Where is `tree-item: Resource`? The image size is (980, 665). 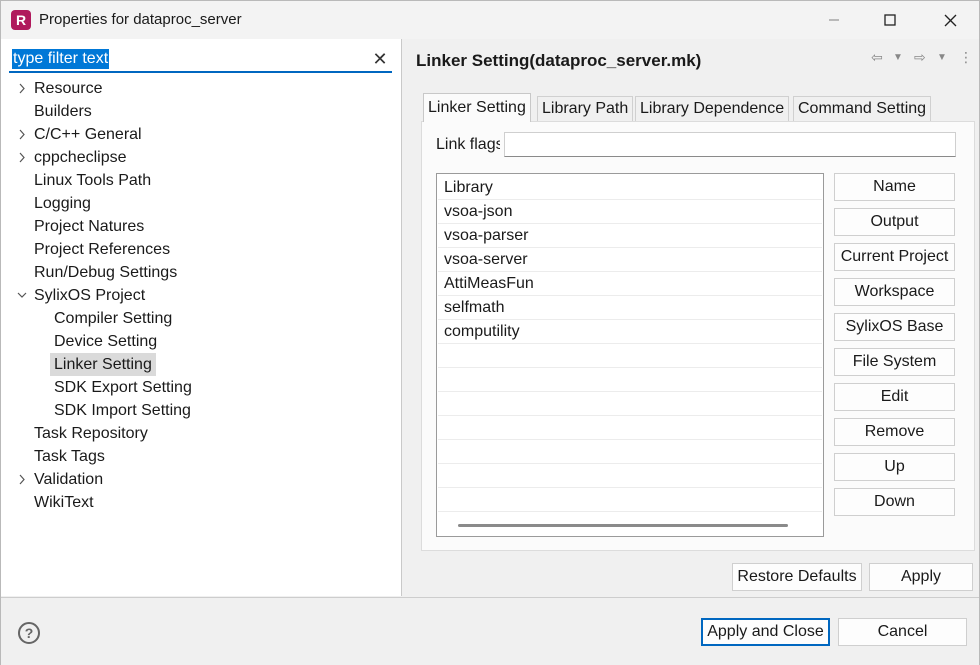
tree-item: Resource is located at coordinates (201, 88).